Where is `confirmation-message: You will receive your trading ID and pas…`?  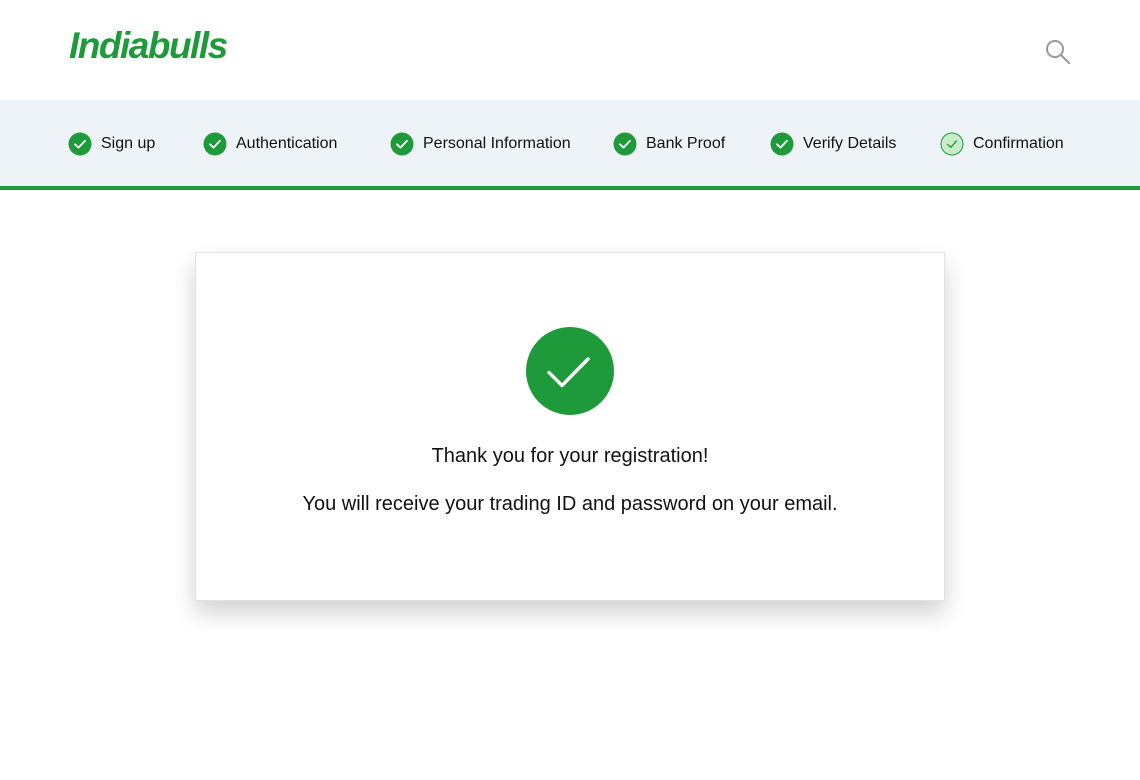 confirmation-message: You will receive your trading ID and pas… is located at coordinates (570, 504).